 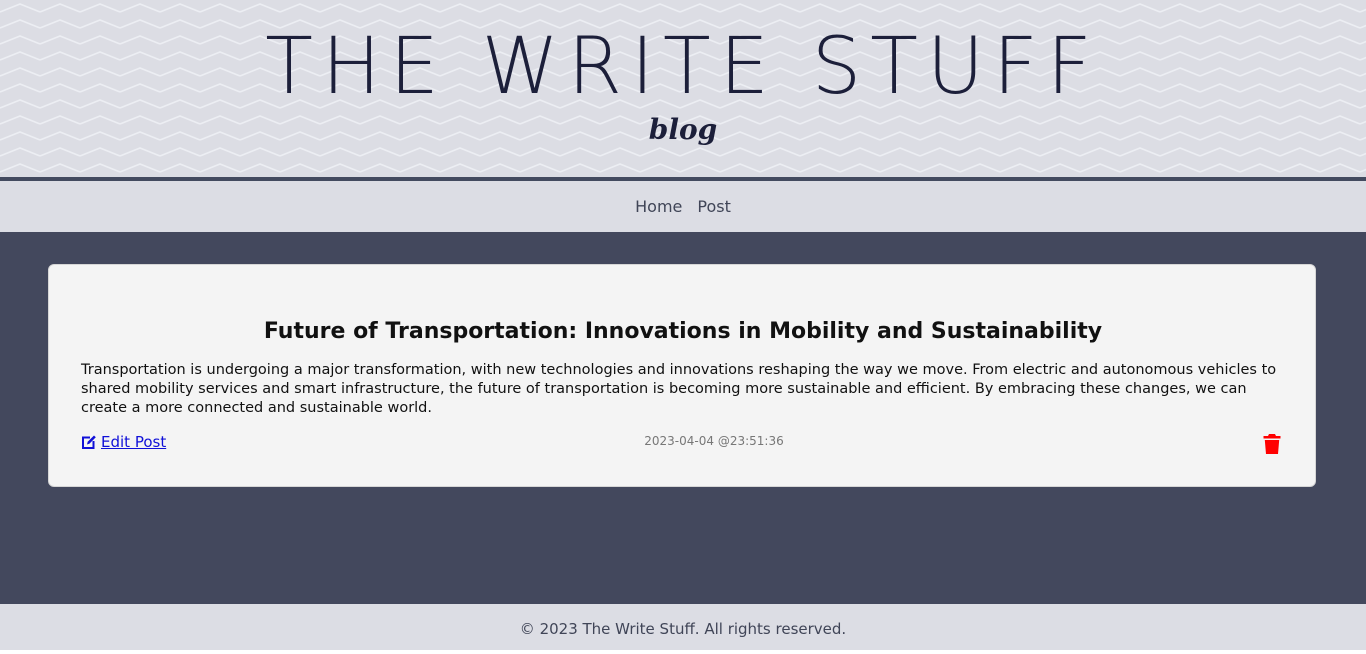 I want to click on site-title: THE WRITE STUFF, so click(x=683, y=67).